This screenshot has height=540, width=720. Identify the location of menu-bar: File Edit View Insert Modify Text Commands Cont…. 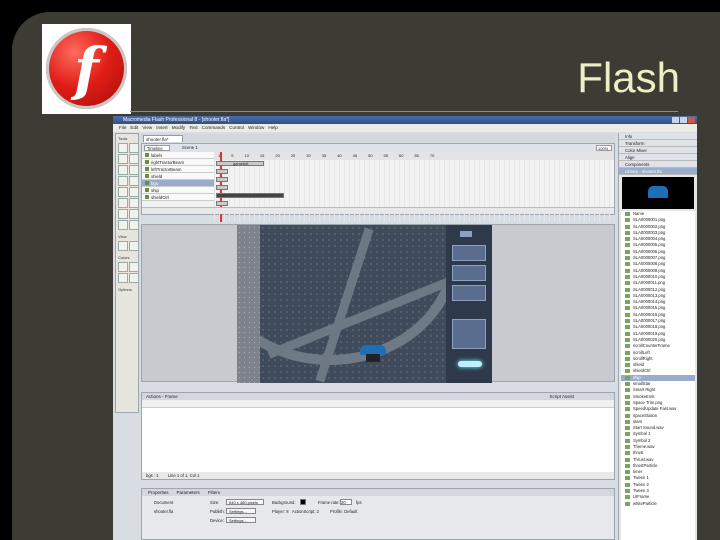
(405, 128).